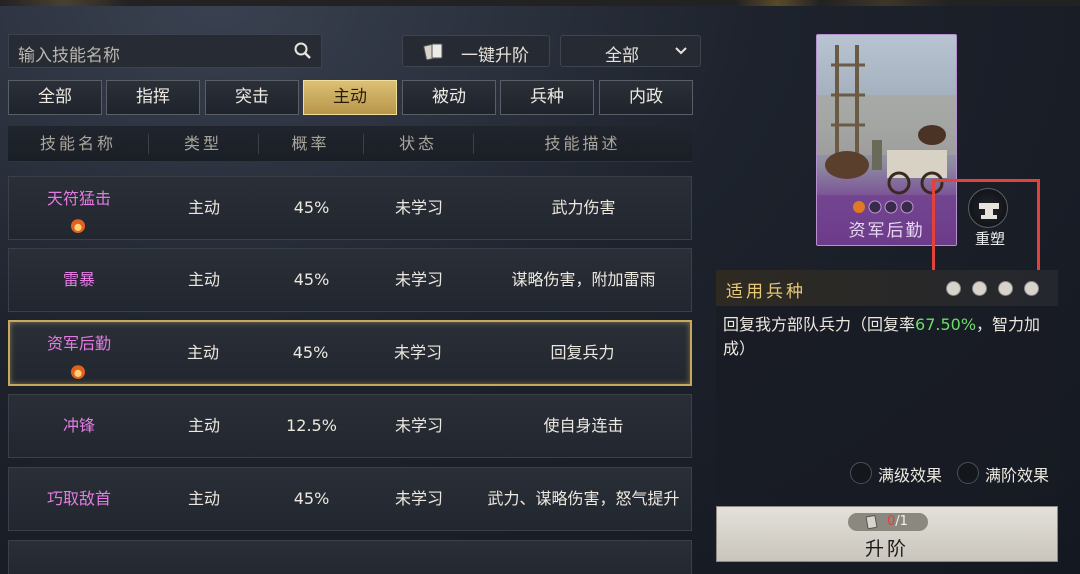 This screenshot has width=1080, height=574. What do you see at coordinates (871, 522) in the screenshot?
I see `card-icon` at bounding box center [871, 522].